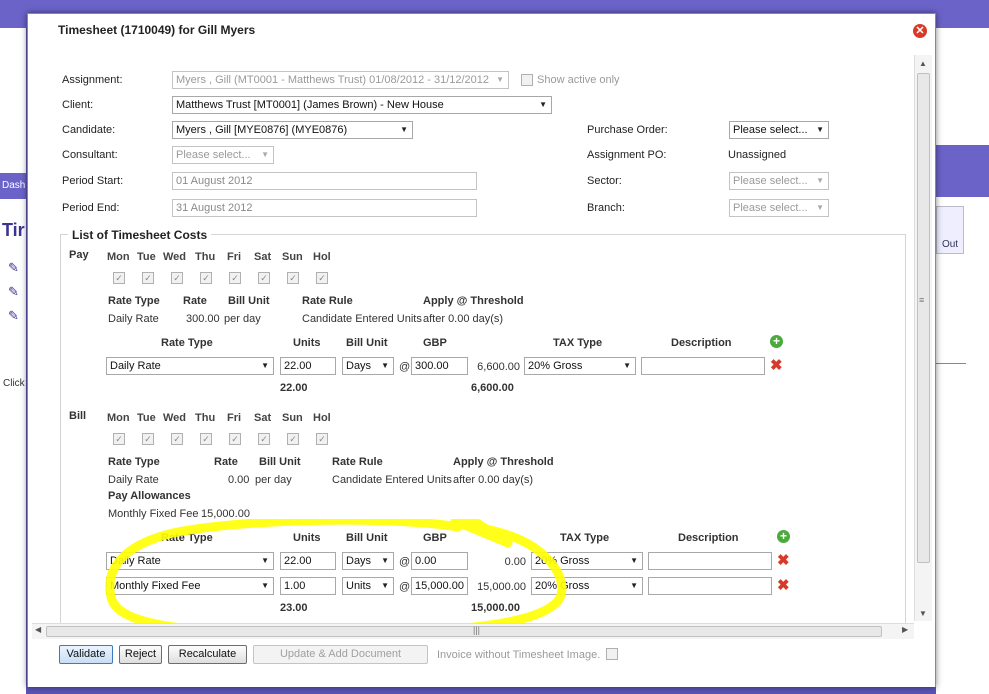 The height and width of the screenshot is (694, 989). Describe the element at coordinates (368, 366) in the screenshot. I see `pay-bill-unit-select: Days ▼` at that location.